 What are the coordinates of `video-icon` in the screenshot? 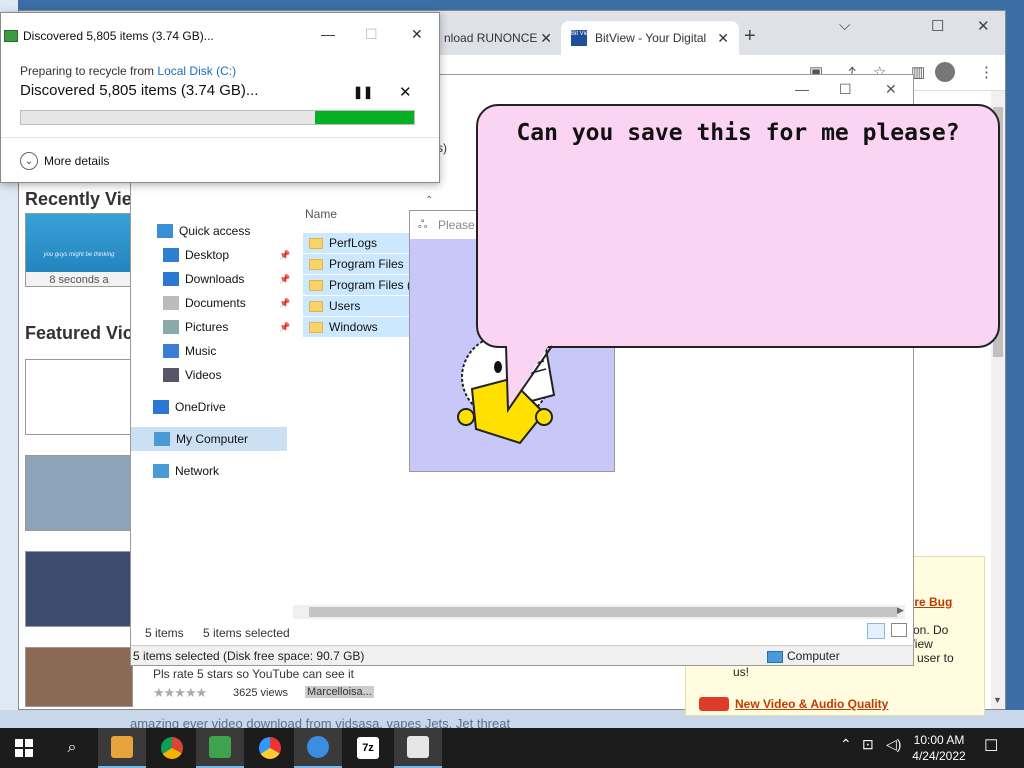 It's located at (171, 375).